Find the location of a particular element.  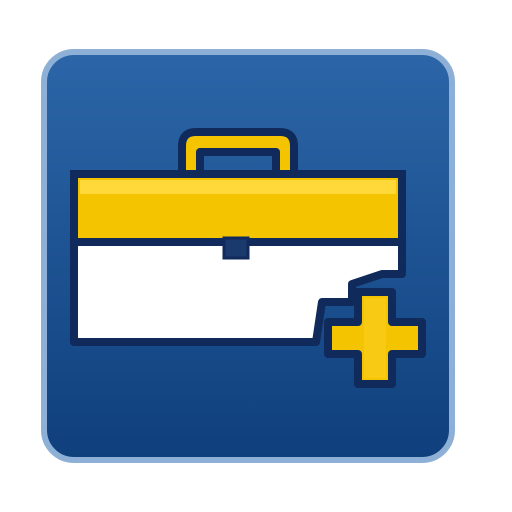

toolbox-latch is located at coordinates (236, 248).